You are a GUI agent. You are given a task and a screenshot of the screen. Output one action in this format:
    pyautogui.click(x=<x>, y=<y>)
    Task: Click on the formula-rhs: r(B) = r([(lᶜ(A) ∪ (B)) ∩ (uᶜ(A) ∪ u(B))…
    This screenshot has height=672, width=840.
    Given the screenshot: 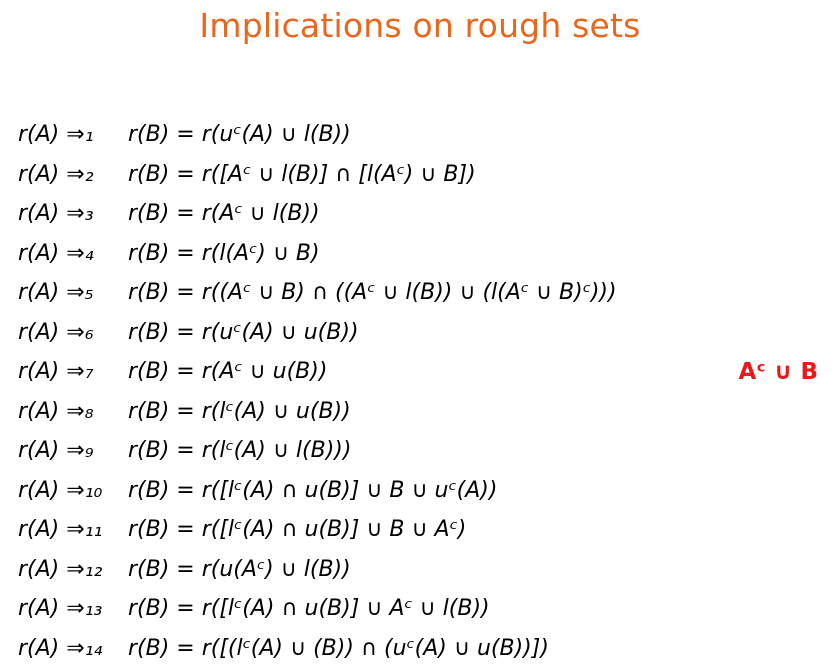 What is the action you would take?
    pyautogui.click(x=338, y=648)
    